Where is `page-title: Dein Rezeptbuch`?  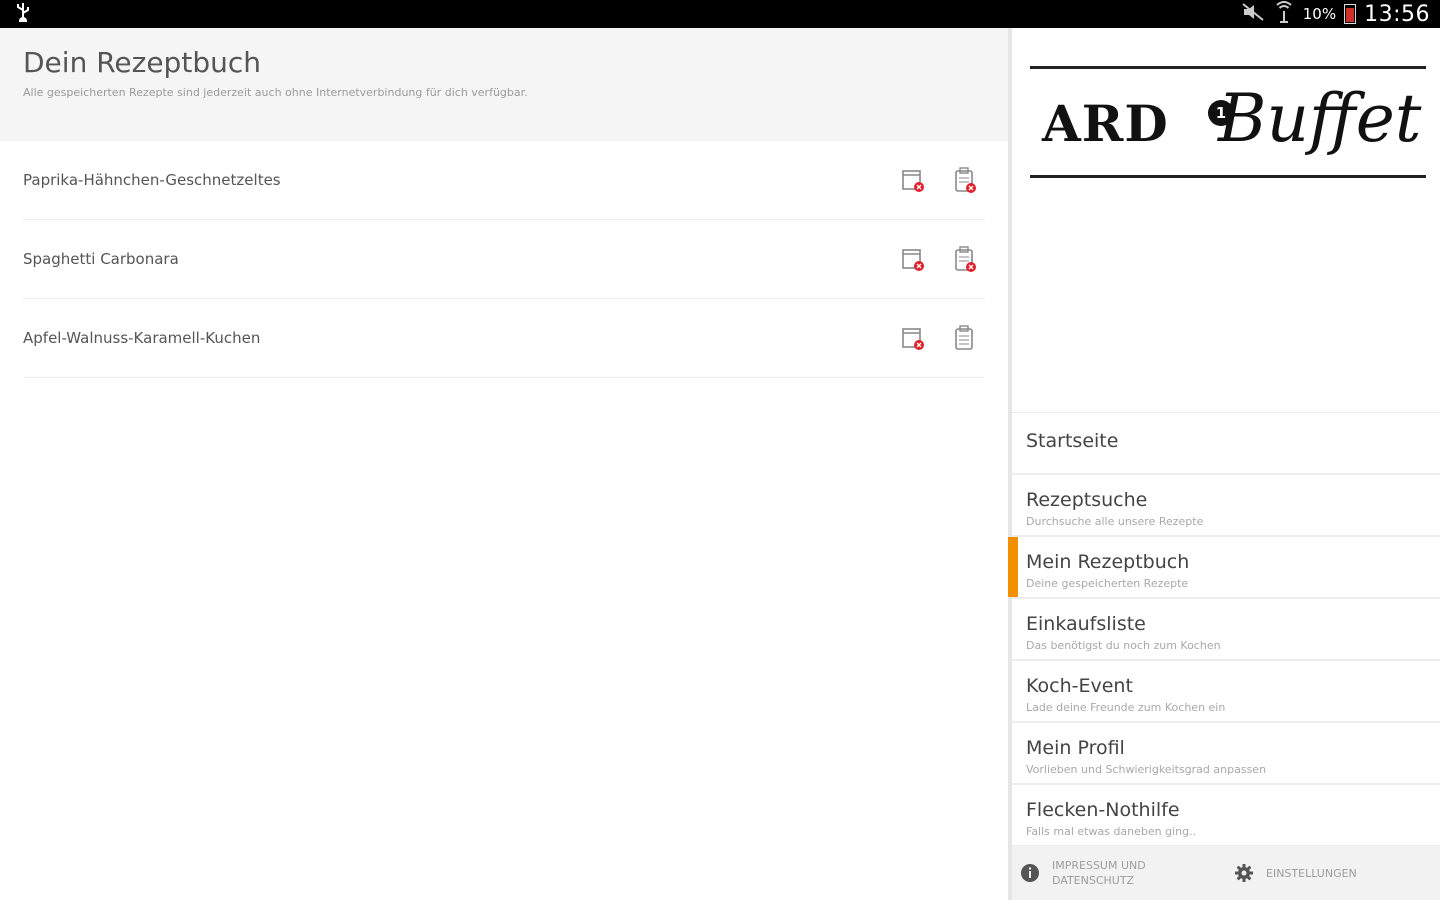 page-title: Dein Rezeptbuch is located at coordinates (142, 62).